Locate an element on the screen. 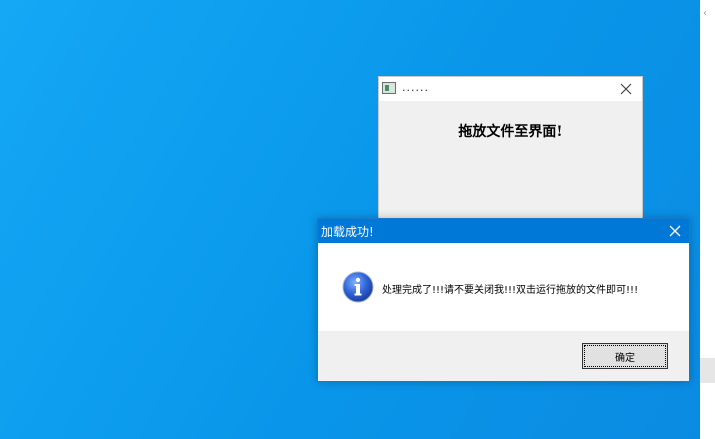 The height and width of the screenshot is (439, 715). message-text: 处理完成了!!!请不要关闭我!!!双击运行拖放的文件即可!!! is located at coordinates (510, 290).